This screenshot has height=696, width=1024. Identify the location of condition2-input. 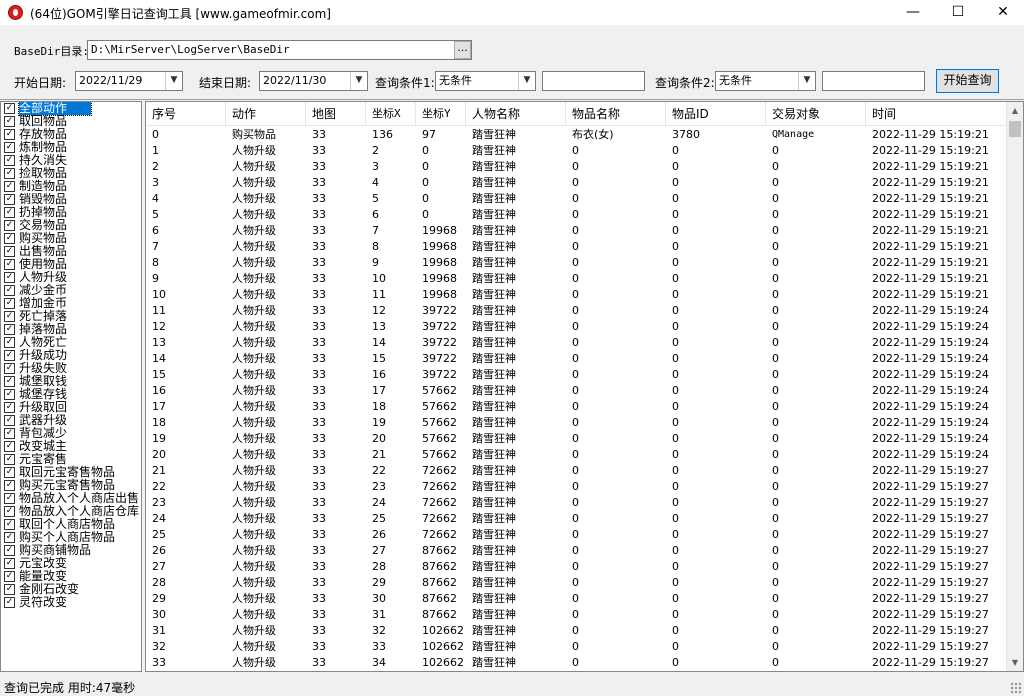
(873, 81).